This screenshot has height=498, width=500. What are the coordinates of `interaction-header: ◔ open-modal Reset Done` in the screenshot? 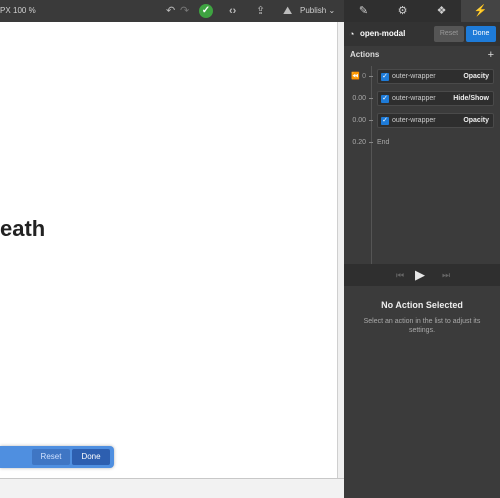 It's located at (422, 34).